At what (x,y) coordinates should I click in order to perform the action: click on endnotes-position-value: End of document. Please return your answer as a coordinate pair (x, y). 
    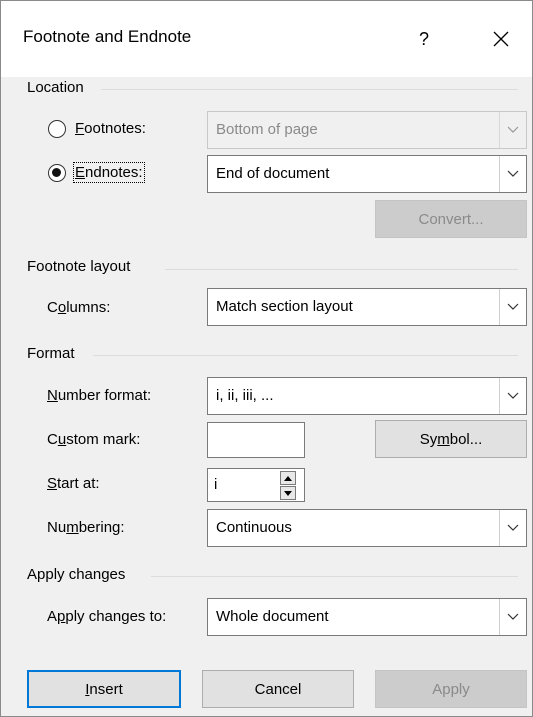
    Looking at the image, I should click on (273, 173).